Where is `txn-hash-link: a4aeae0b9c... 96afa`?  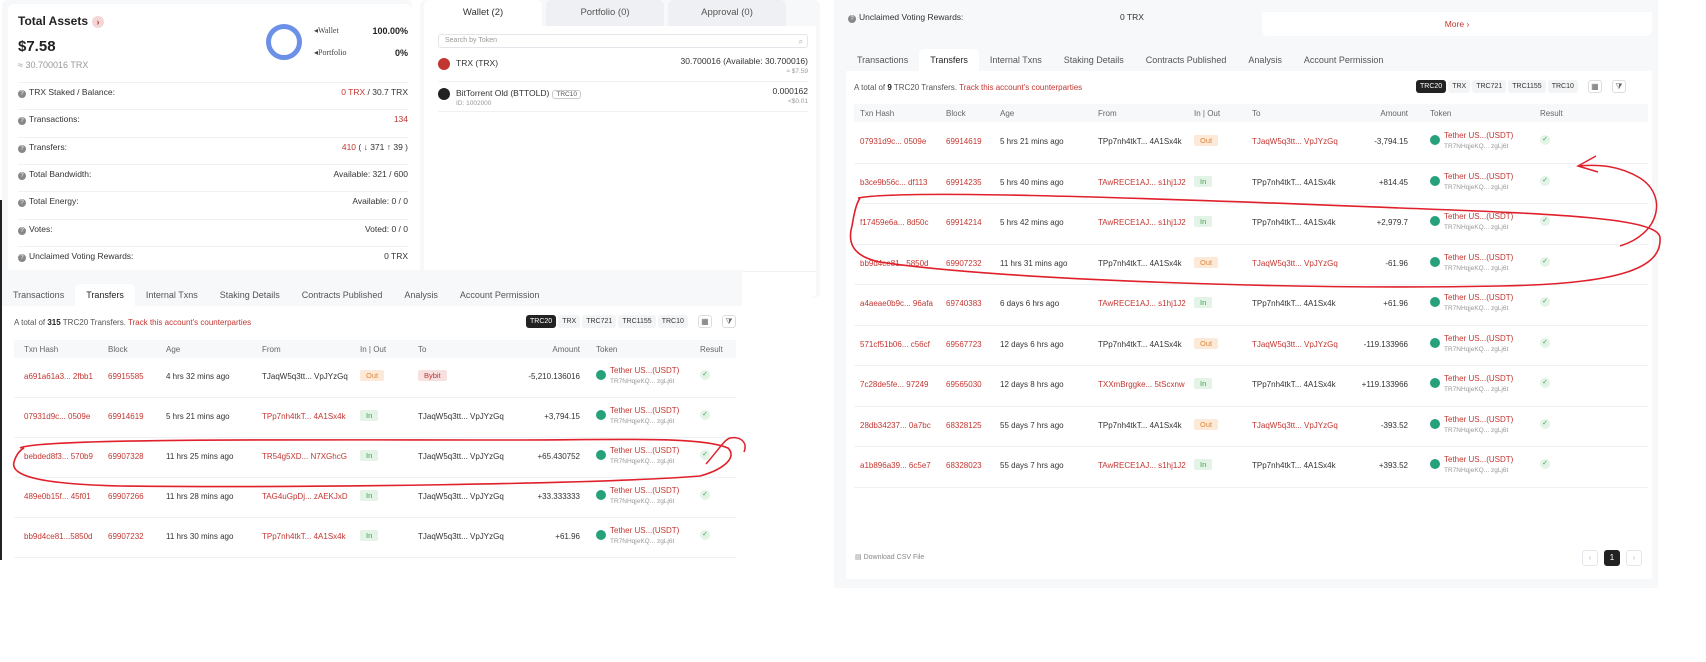 txn-hash-link: a4aeae0b9c... 96afa is located at coordinates (896, 303).